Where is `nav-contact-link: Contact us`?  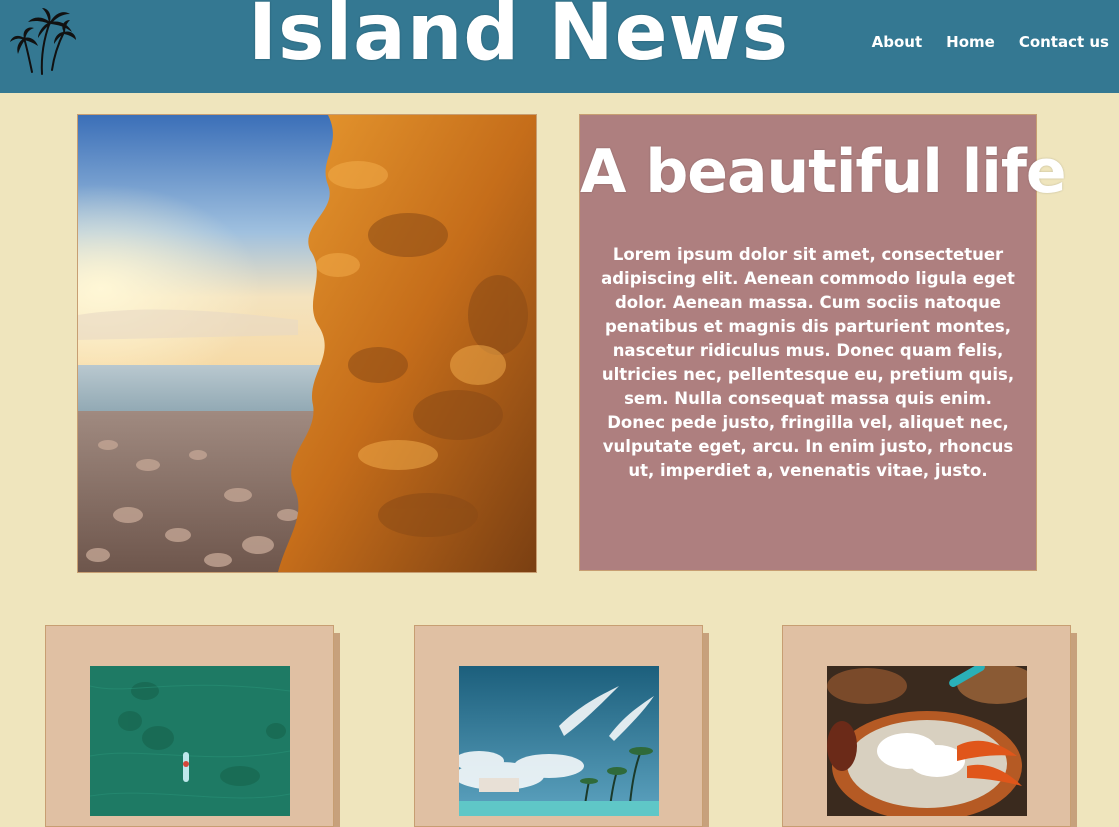 nav-contact-link: Contact us is located at coordinates (1064, 42).